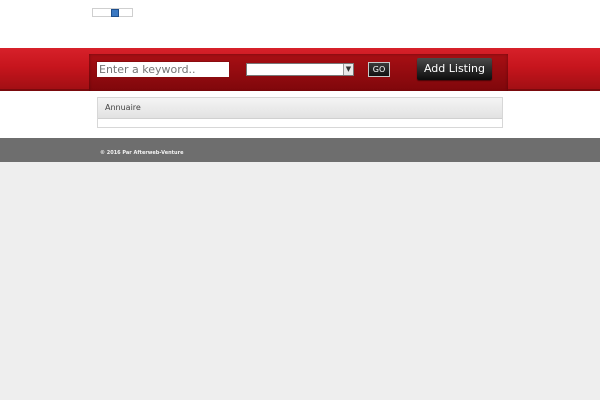  I want to click on footer: © 2016 Par Afterweb-Venture, so click(300, 150).